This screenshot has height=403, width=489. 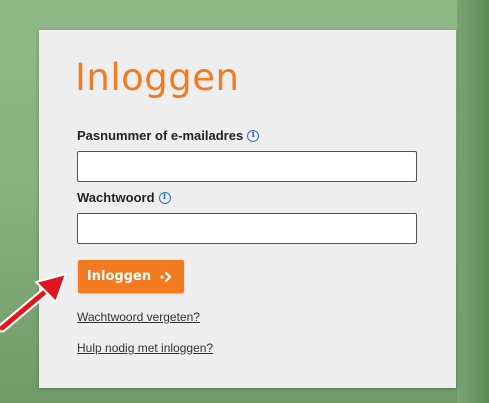 I want to click on login-button-label: Inloggen, so click(x=119, y=276).